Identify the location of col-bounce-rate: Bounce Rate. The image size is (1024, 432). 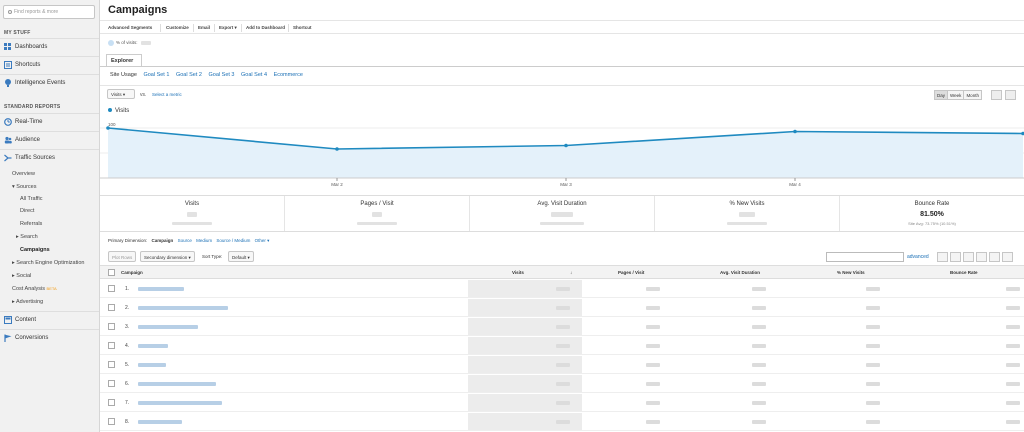
(964, 272).